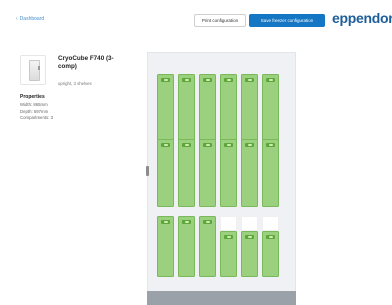  I want to click on properties-title: Properties, so click(32, 97).